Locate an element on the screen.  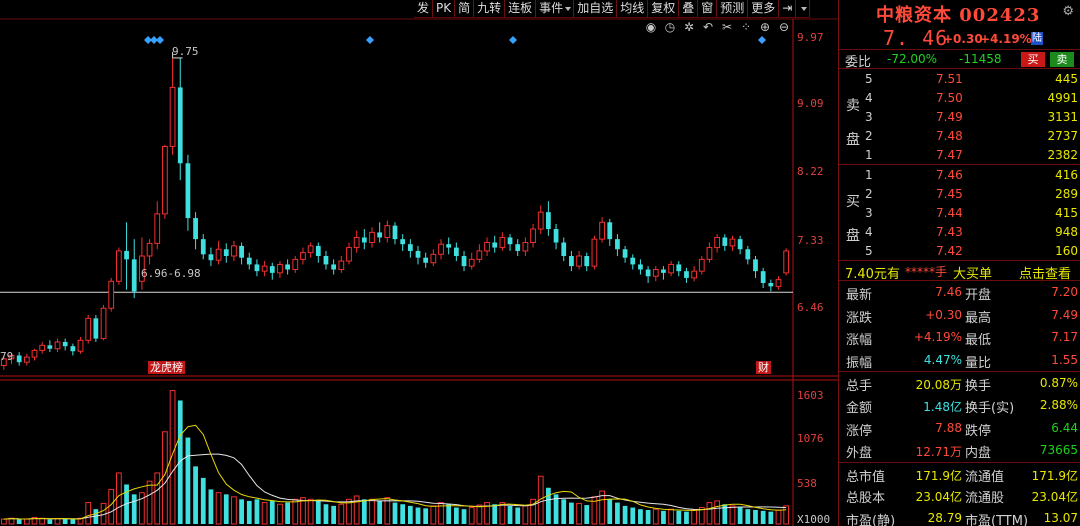
ask-row: 4 7.50 4991 is located at coordinates (959, 97).